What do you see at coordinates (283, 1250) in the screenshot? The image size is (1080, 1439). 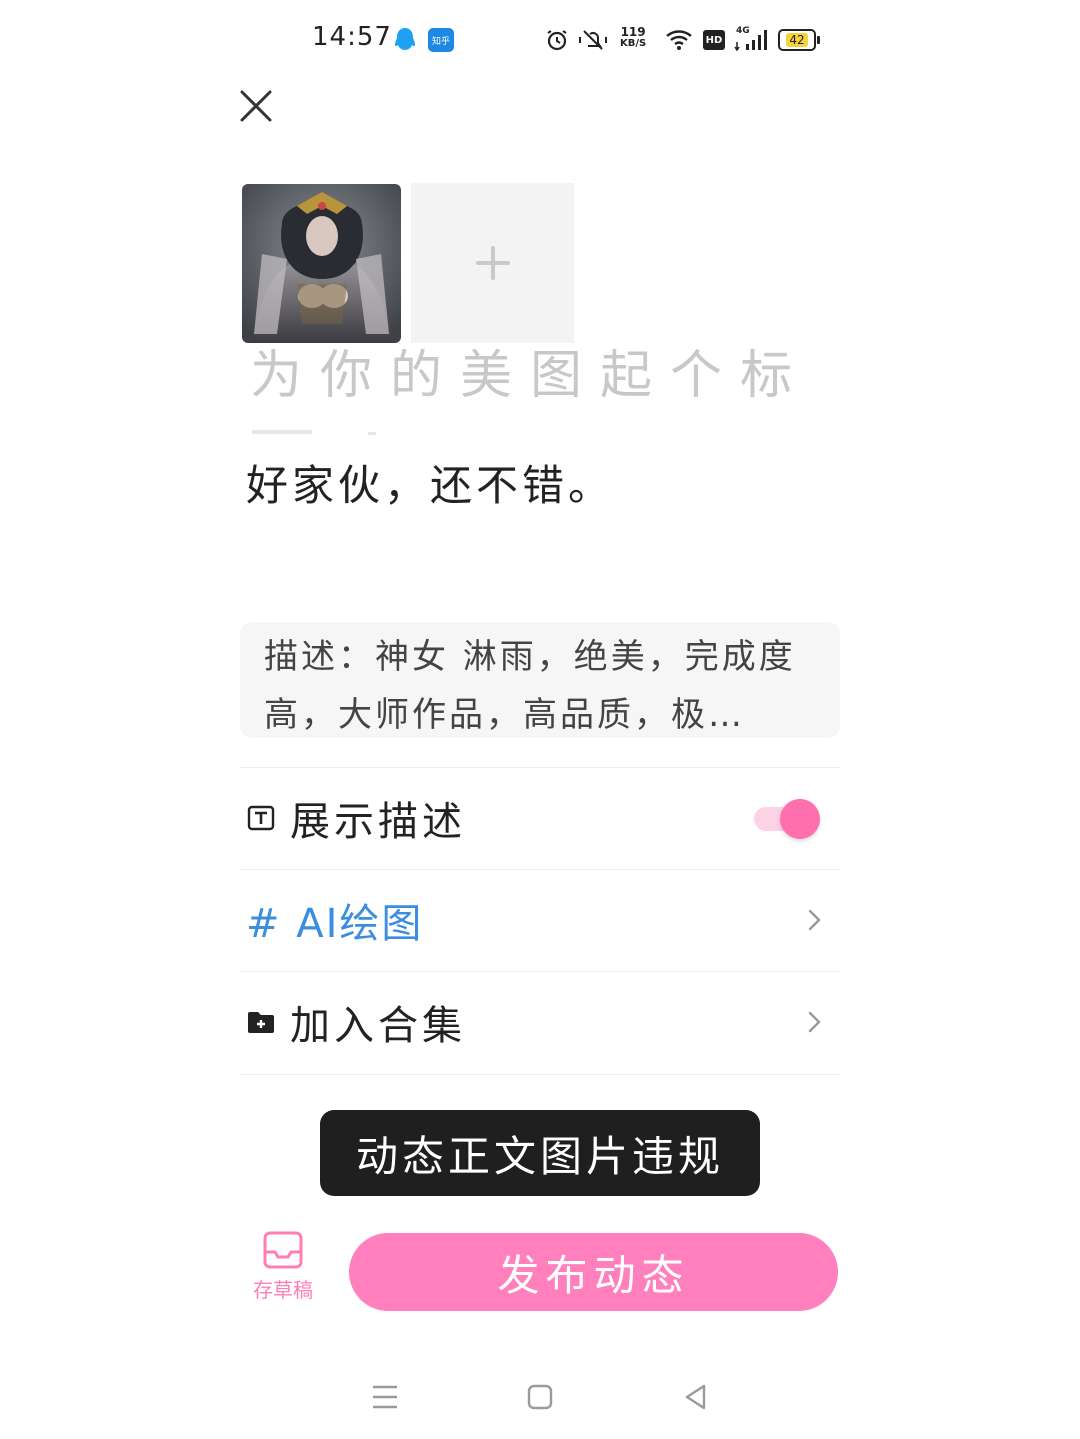 I see `draft-box-icon` at bounding box center [283, 1250].